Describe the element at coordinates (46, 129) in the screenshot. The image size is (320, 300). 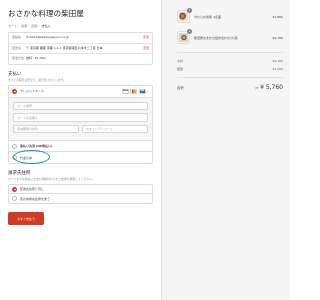
I see `expiry-field: 有効期限(月/年)` at that location.